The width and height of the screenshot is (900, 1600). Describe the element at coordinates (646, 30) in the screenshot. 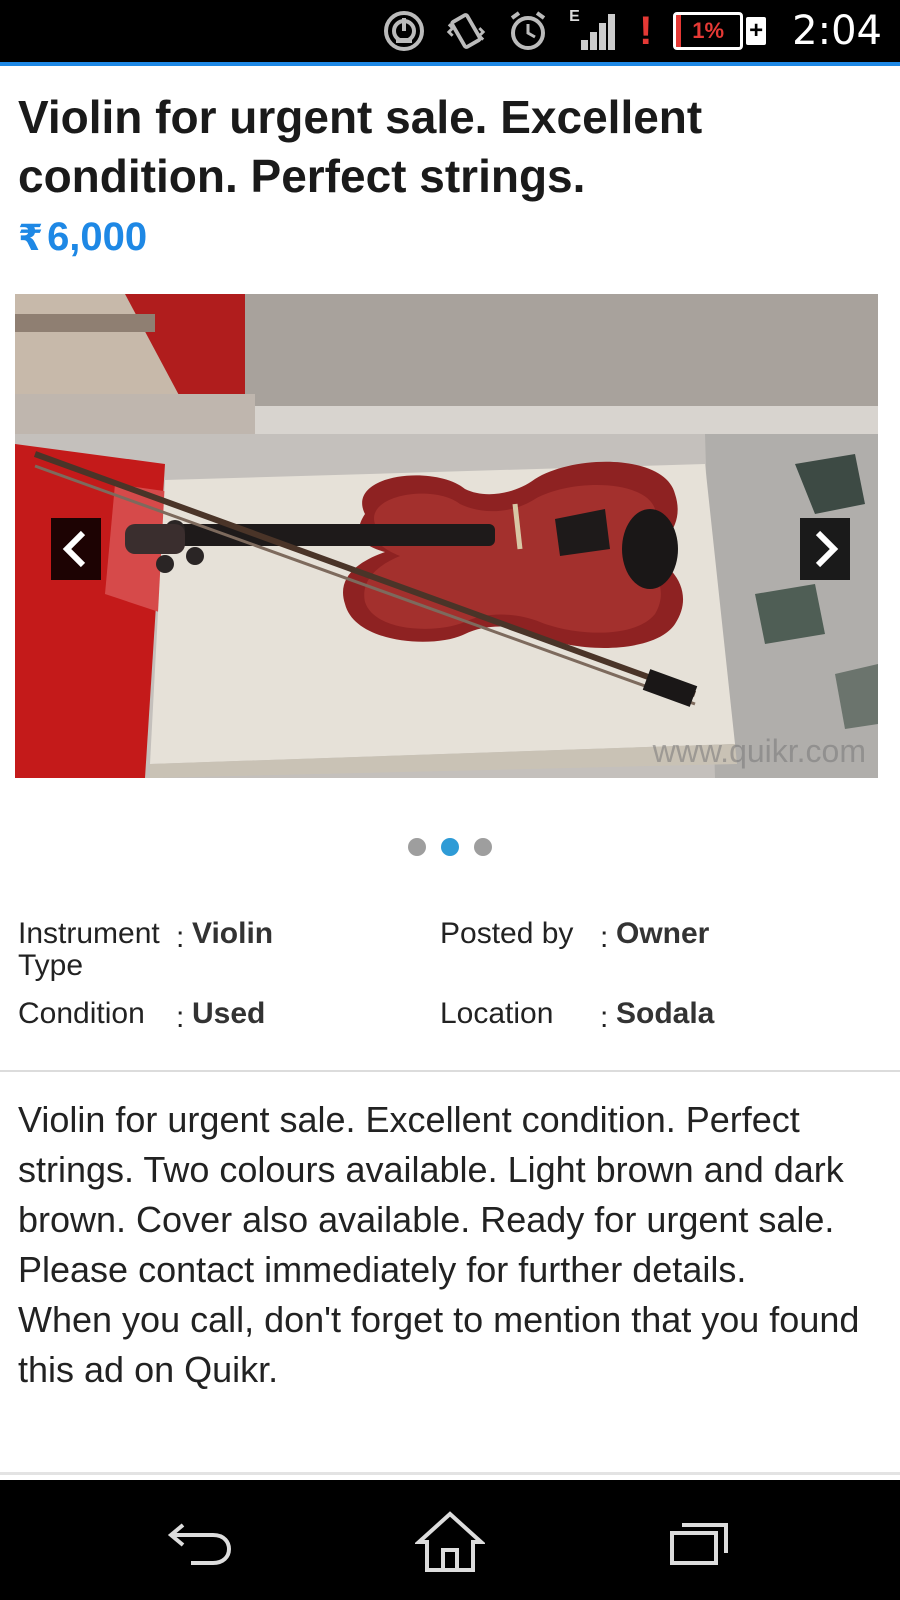

I see `alert-icon: !` at that location.